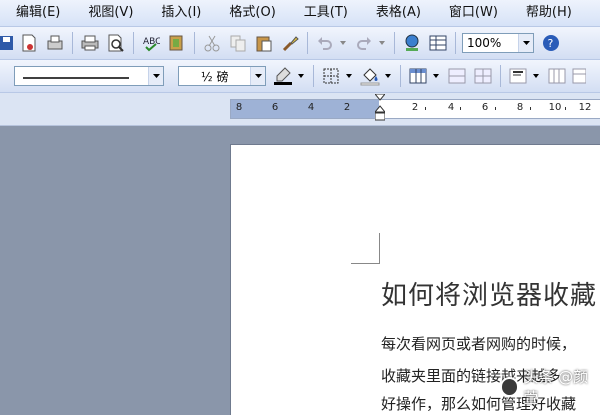 The image size is (600, 415). What do you see at coordinates (498, 43) in the screenshot?
I see `zoom-combo: 100%` at bounding box center [498, 43].